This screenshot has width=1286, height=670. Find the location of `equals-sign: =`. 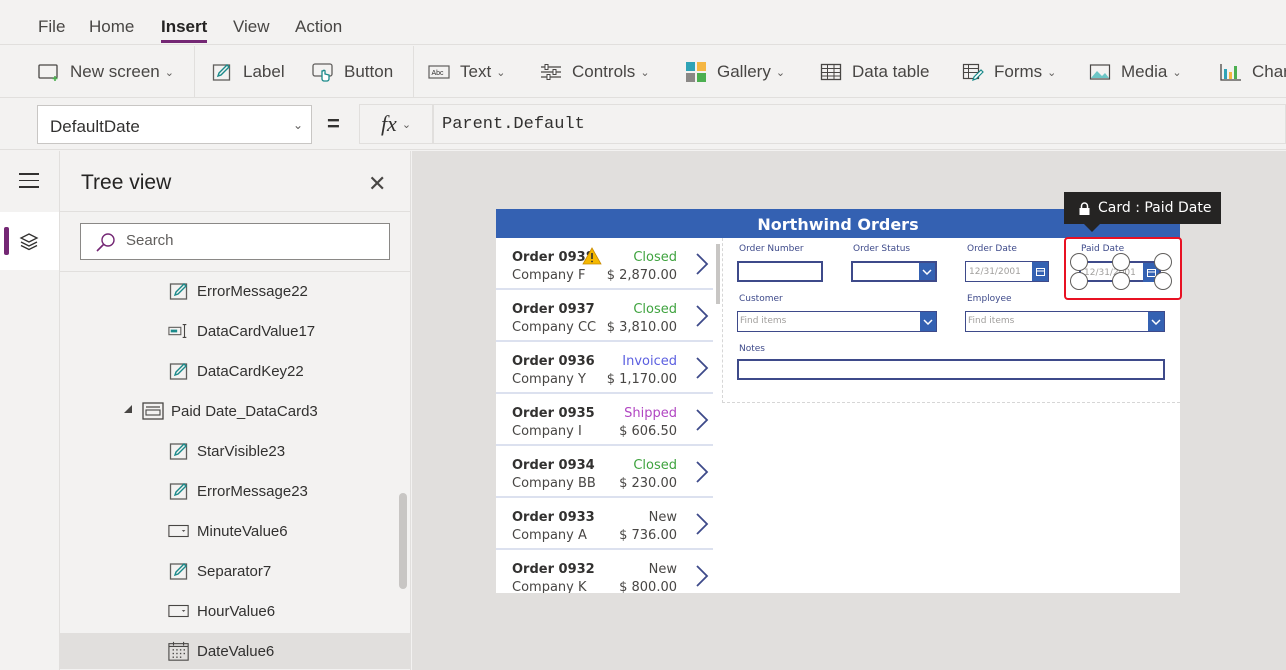

equals-sign: = is located at coordinates (333, 123).